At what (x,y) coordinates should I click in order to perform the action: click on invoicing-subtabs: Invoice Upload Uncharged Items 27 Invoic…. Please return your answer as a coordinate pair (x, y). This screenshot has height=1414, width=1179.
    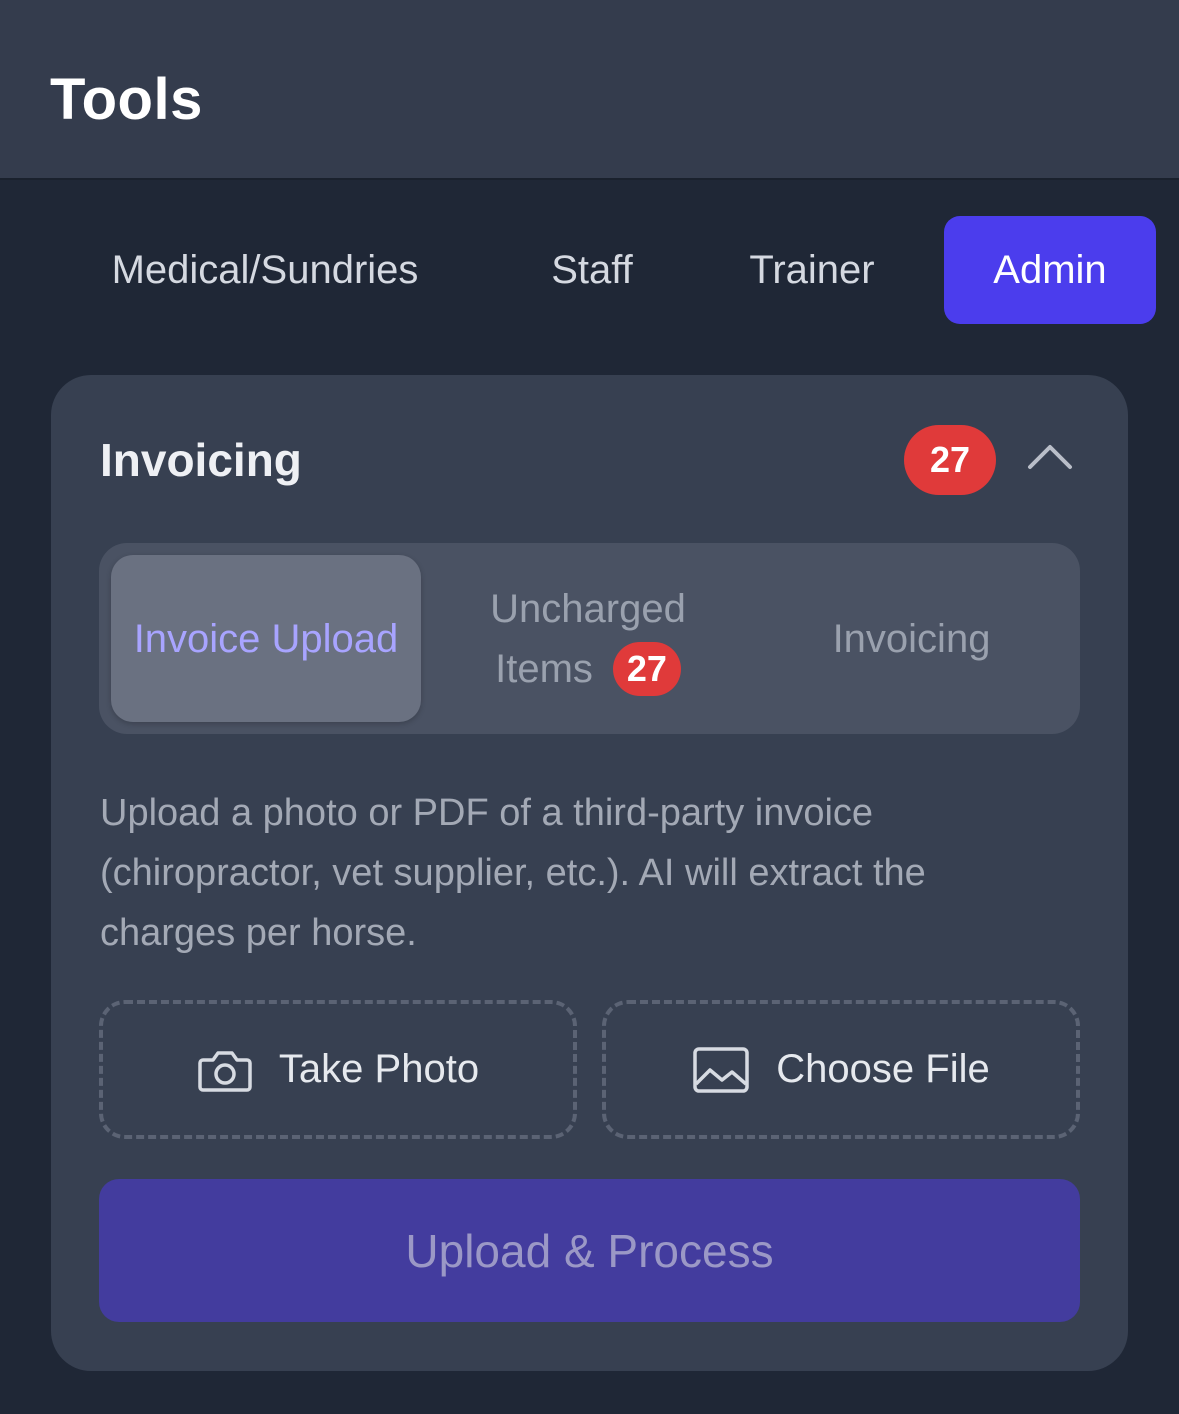
    Looking at the image, I should click on (589, 638).